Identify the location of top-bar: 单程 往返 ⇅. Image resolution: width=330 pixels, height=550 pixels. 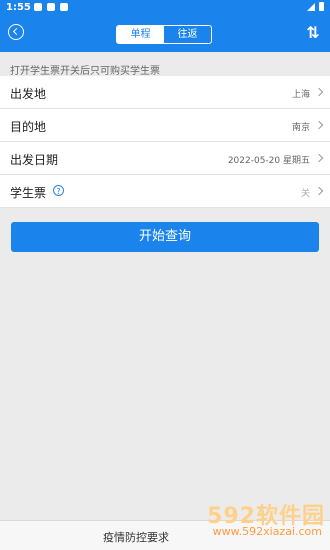
(165, 34).